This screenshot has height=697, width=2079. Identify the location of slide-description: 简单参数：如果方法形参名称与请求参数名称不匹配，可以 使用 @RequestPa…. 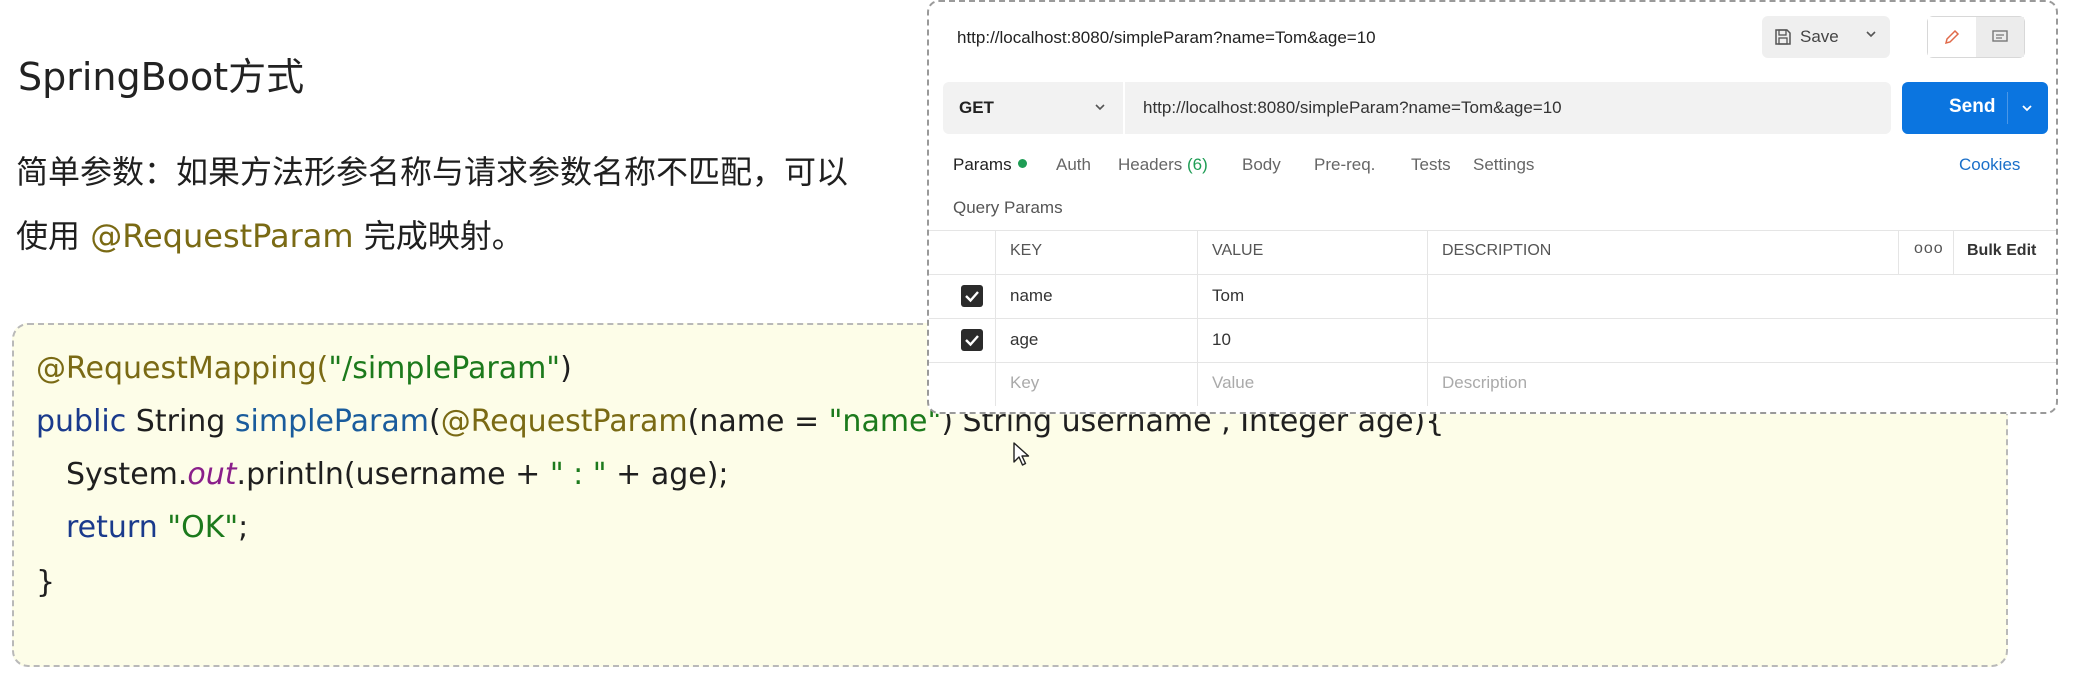
(466, 204).